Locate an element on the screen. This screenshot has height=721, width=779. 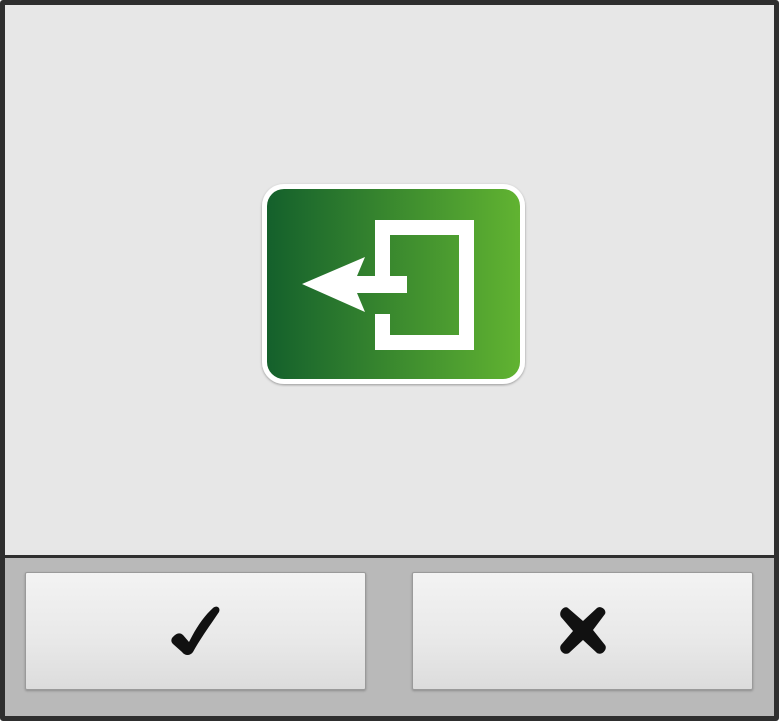
cross-icon is located at coordinates (582, 630).